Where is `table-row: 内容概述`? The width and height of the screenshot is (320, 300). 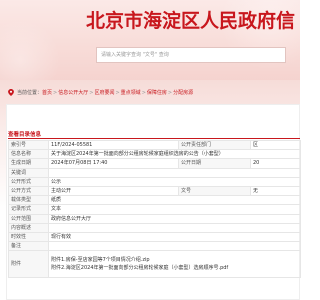
table-row: 内容概述 is located at coordinates (154, 227).